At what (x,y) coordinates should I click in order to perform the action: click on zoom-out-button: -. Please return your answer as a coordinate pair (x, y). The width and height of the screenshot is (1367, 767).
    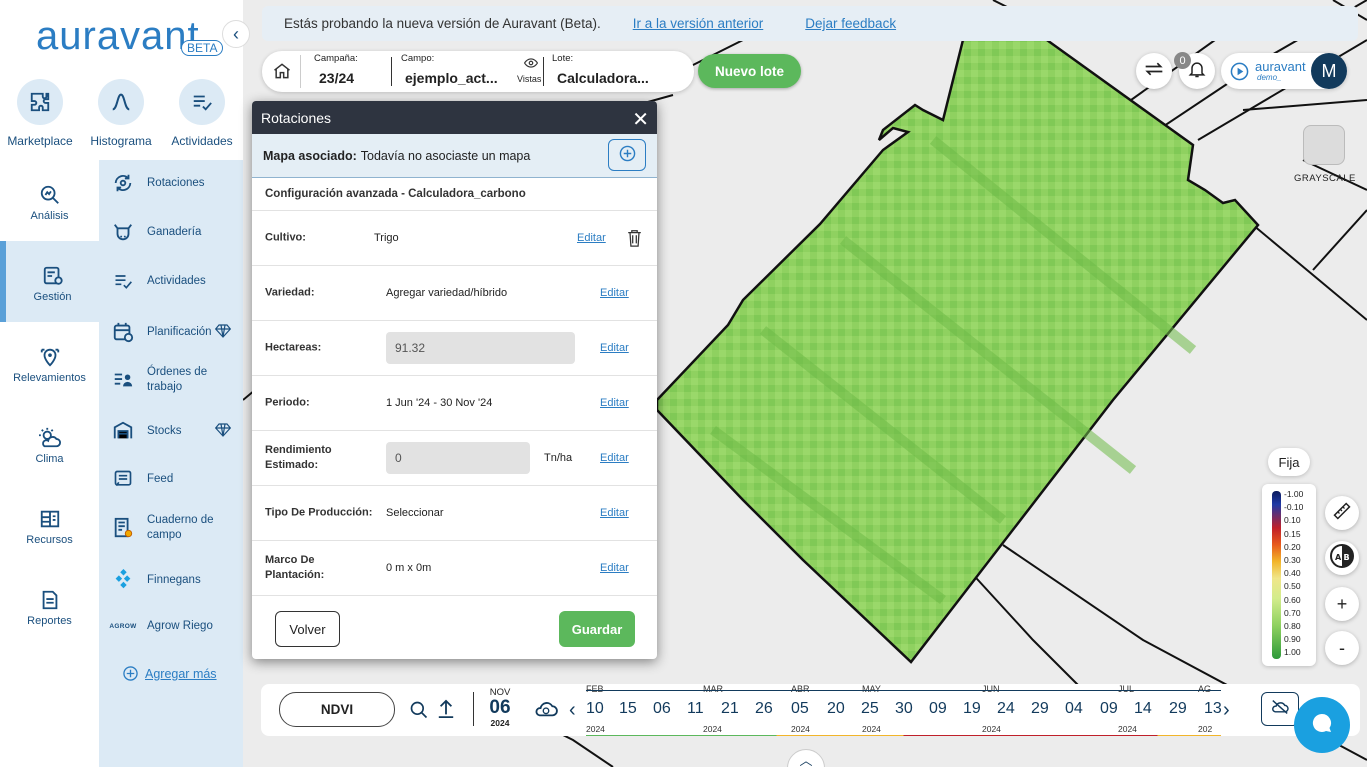
    Looking at the image, I should click on (1342, 648).